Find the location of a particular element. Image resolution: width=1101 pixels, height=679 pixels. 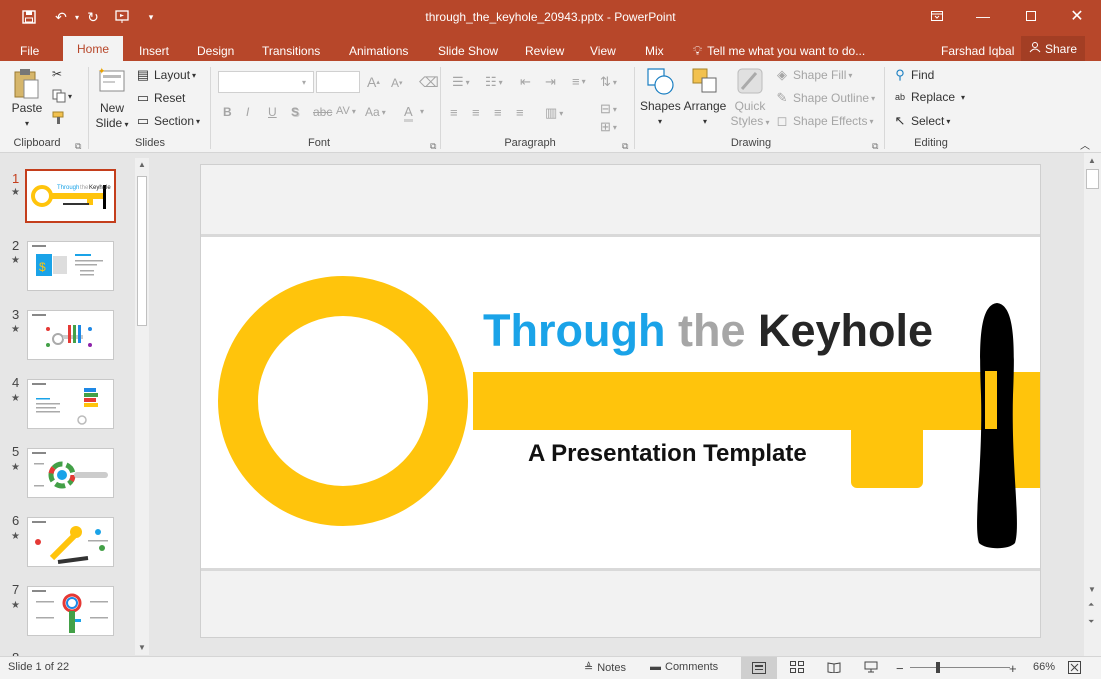

bullets-icon: ☰ ▾ is located at coordinates (461, 82).